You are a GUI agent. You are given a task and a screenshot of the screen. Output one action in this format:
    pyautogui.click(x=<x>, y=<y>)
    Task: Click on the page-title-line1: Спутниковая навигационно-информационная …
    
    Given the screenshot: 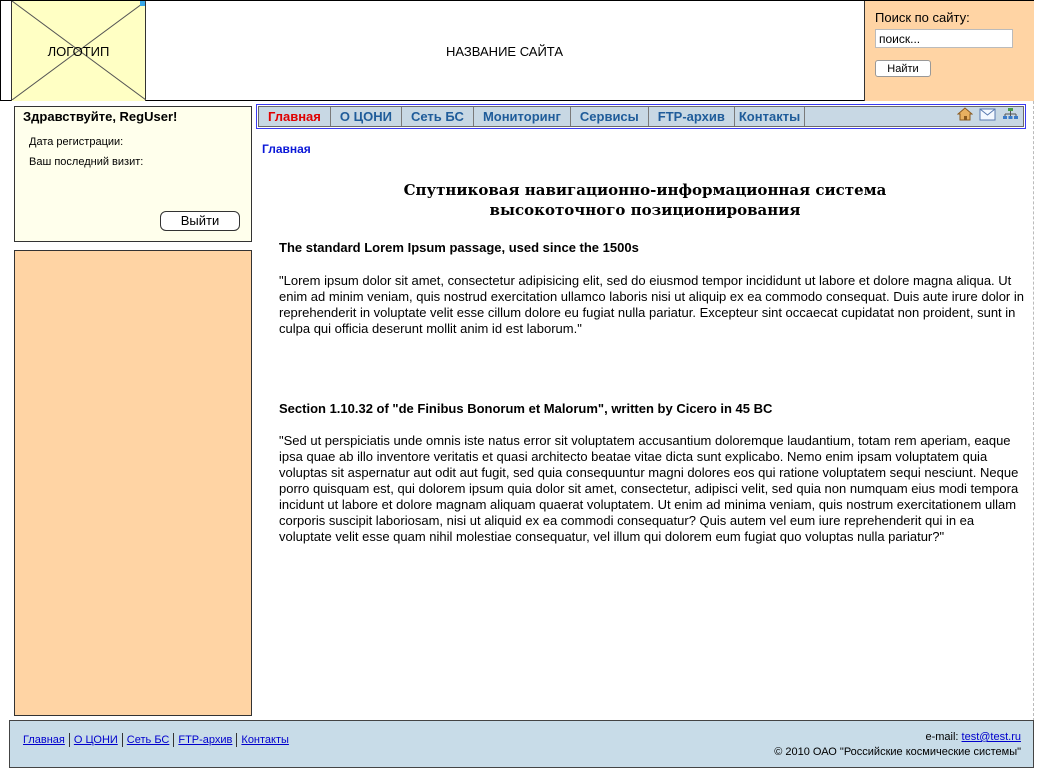 What is the action you would take?
    pyautogui.click(x=645, y=190)
    